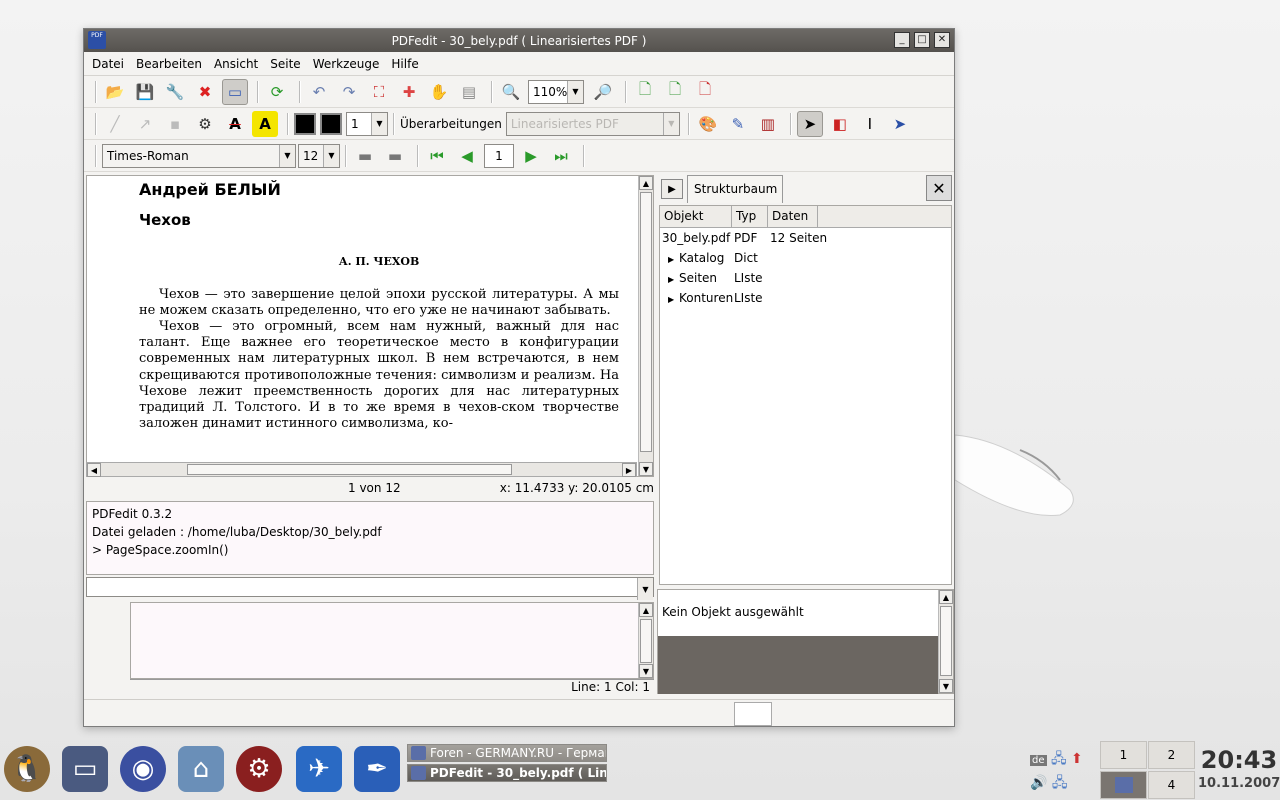 Image resolution: width=1280 pixels, height=800 pixels. Describe the element at coordinates (1038, 760) in the screenshot. I see `language-indicator: de` at that location.